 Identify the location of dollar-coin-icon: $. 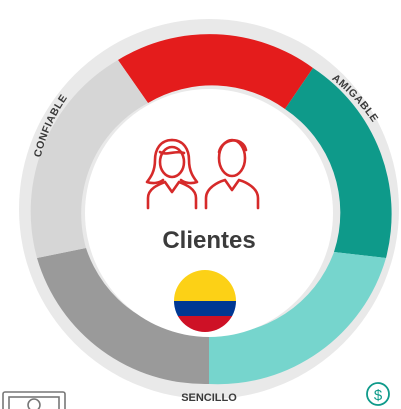
(378, 394).